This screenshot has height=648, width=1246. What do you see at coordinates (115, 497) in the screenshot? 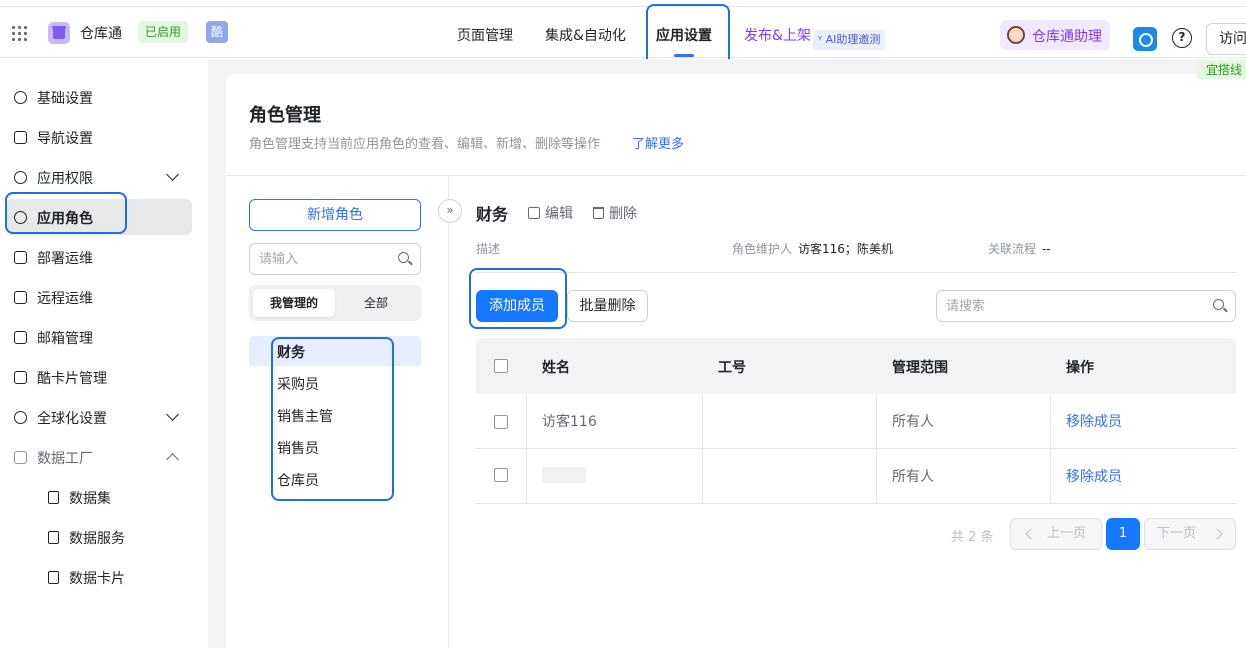
I see `sidebar-subitem-dataset: 数据集` at bounding box center [115, 497].